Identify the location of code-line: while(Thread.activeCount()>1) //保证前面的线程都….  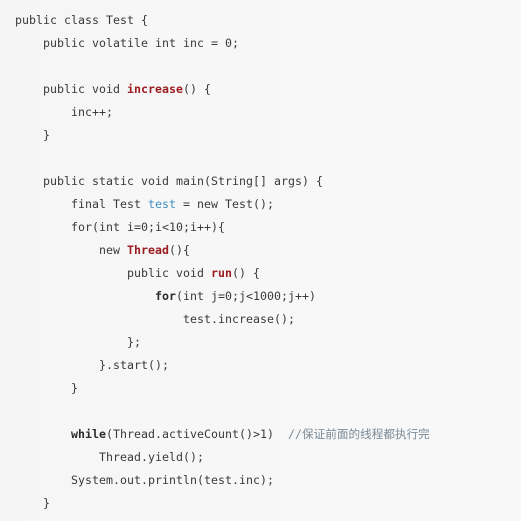
(260, 434).